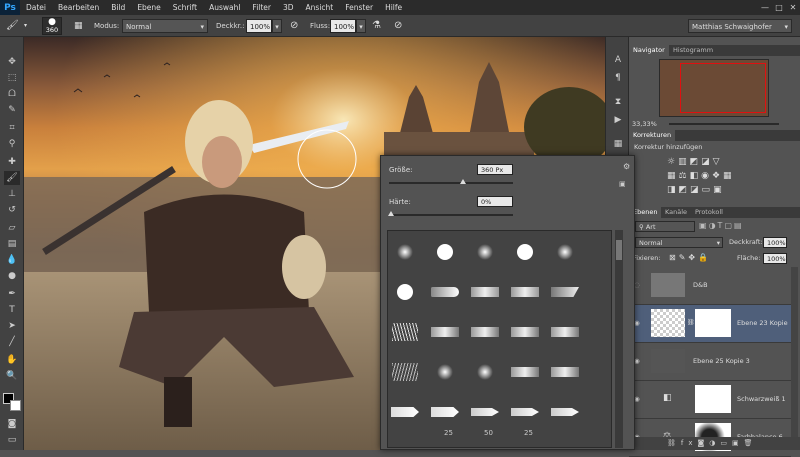 The width and height of the screenshot is (800, 457). I want to click on shape-tool-icon: ╱, so click(12, 342).